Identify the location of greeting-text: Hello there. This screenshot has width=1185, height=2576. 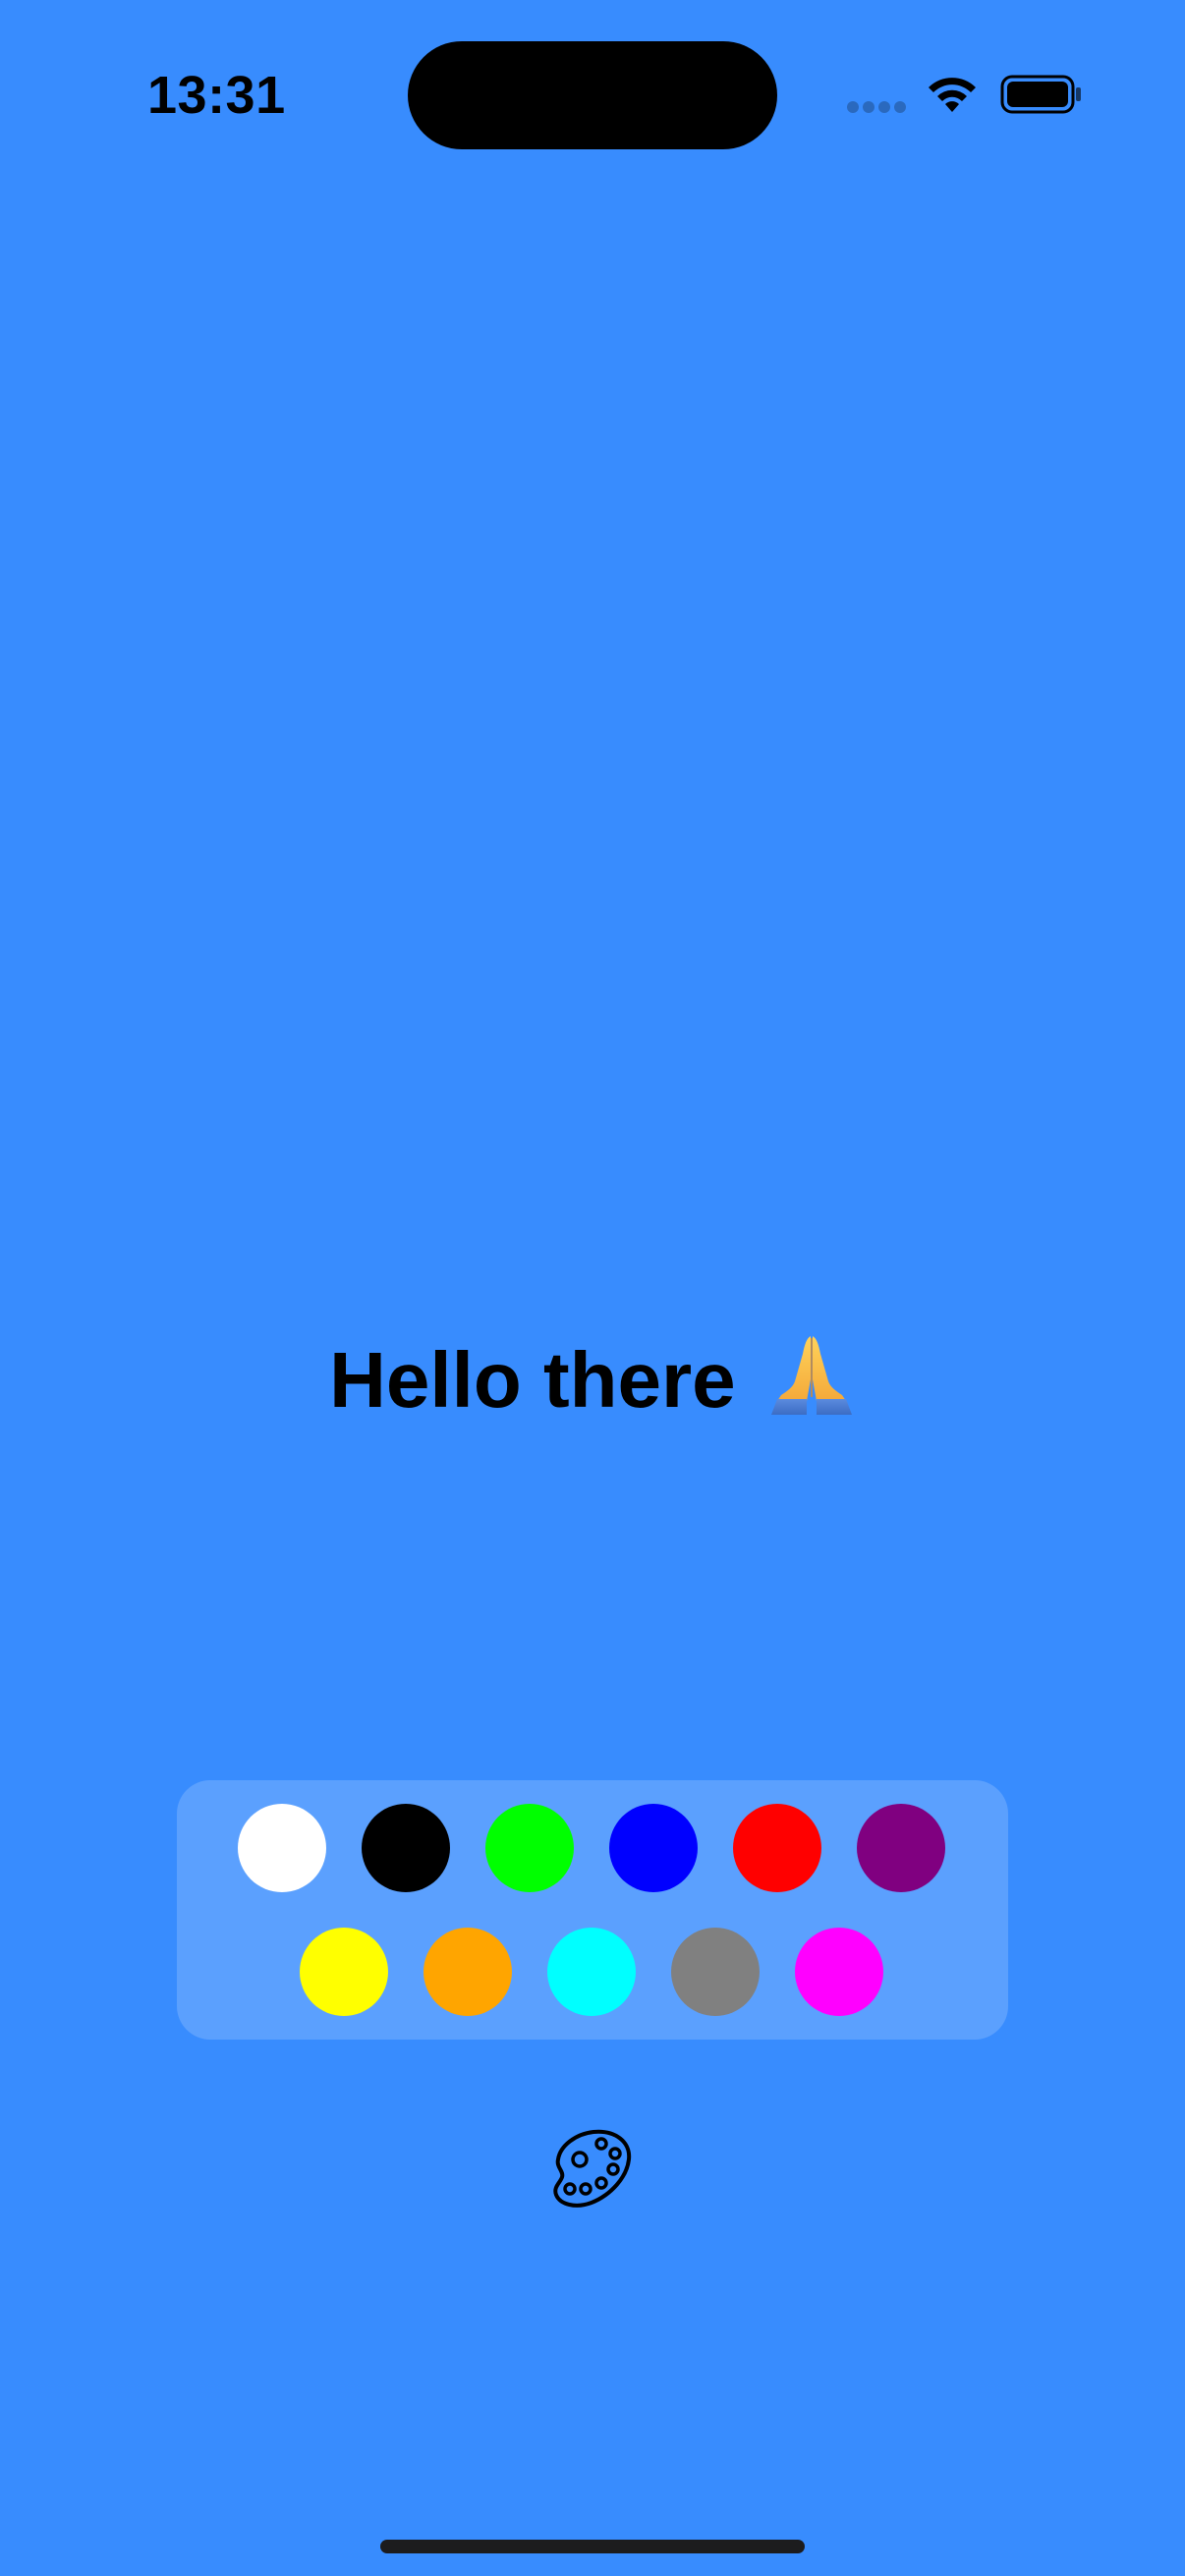
(532, 1380).